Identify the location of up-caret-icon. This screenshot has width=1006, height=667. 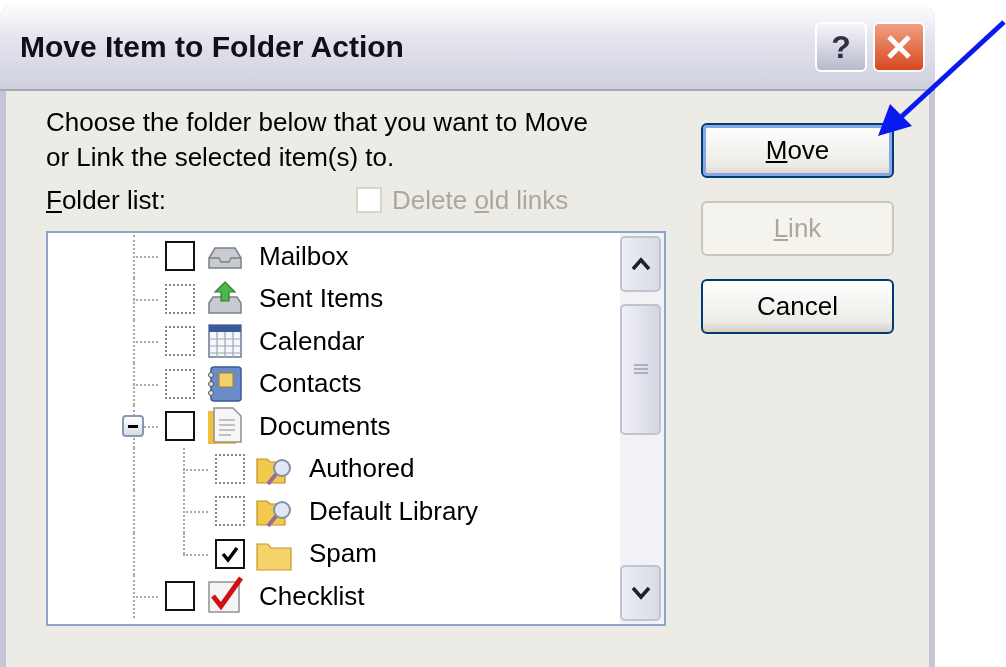
(640, 264).